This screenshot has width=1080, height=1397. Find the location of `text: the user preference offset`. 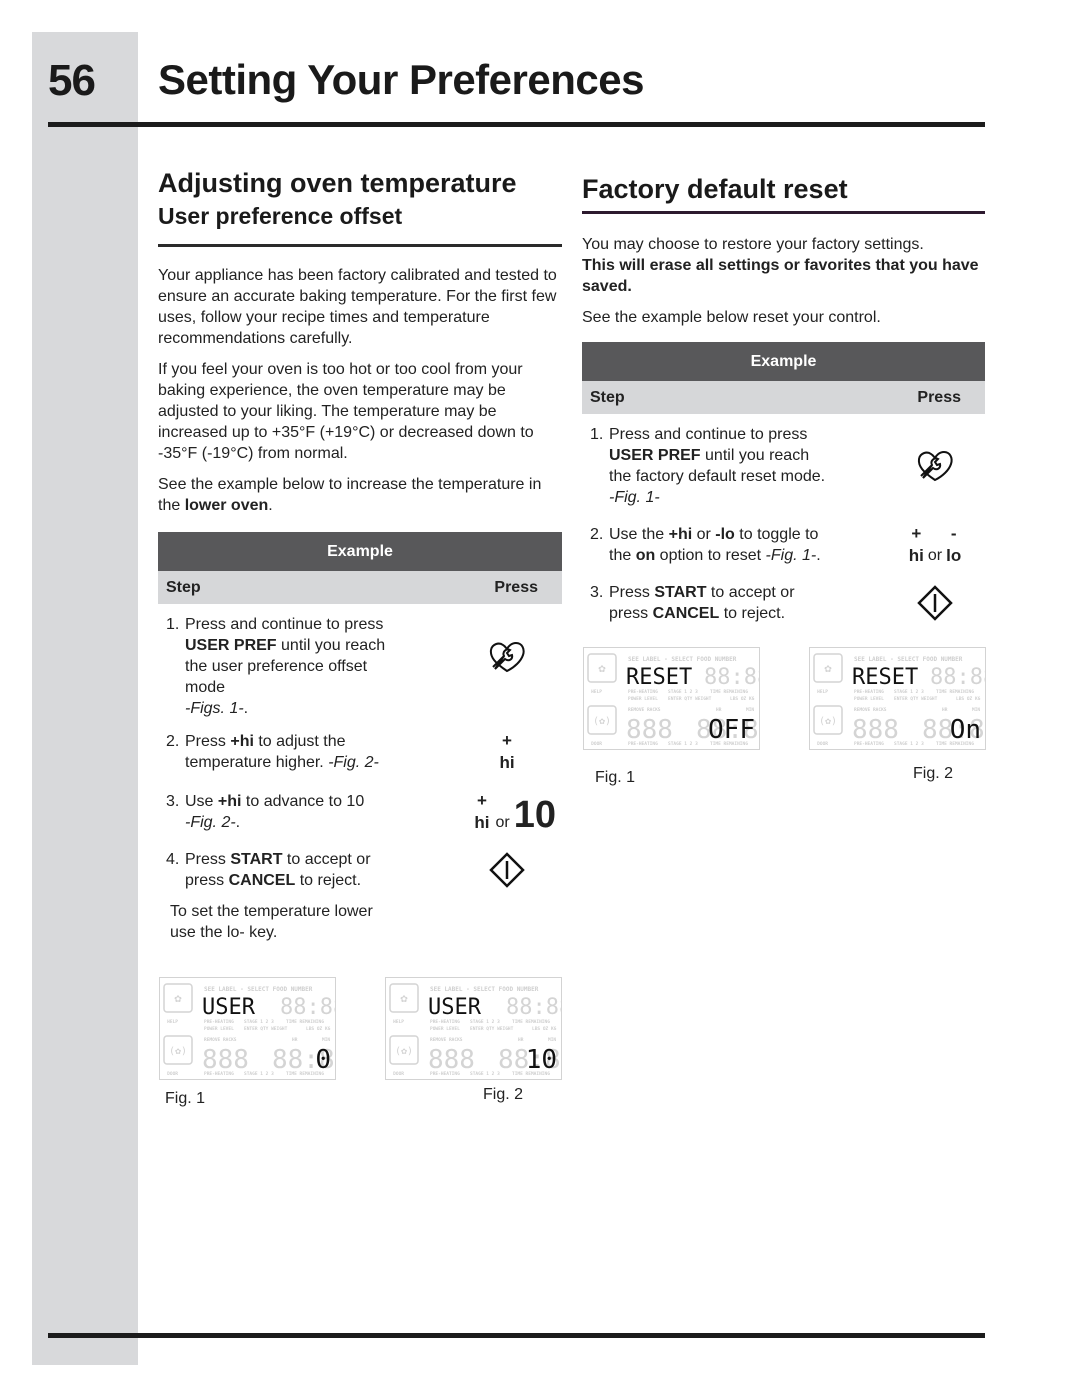

text: the user preference offset is located at coordinates (276, 666).